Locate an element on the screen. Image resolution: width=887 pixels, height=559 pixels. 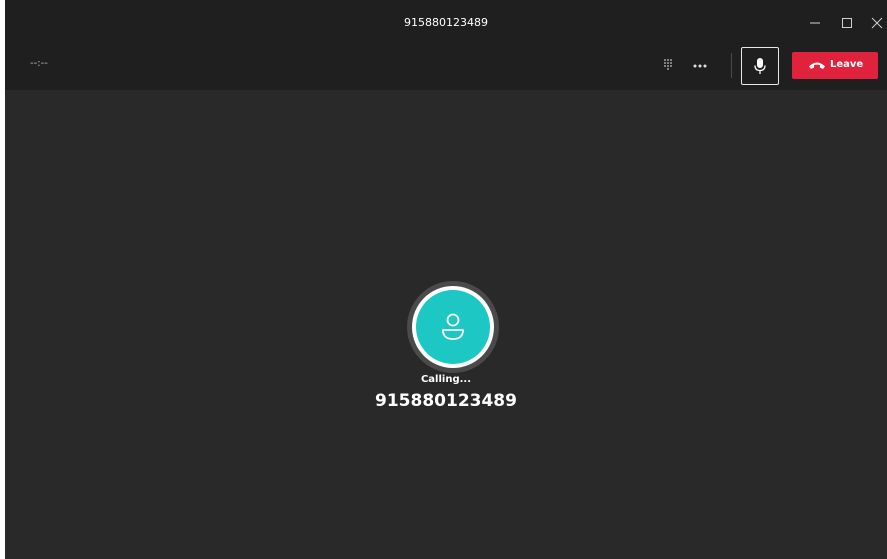
more-options-icon is located at coordinates (700, 66).